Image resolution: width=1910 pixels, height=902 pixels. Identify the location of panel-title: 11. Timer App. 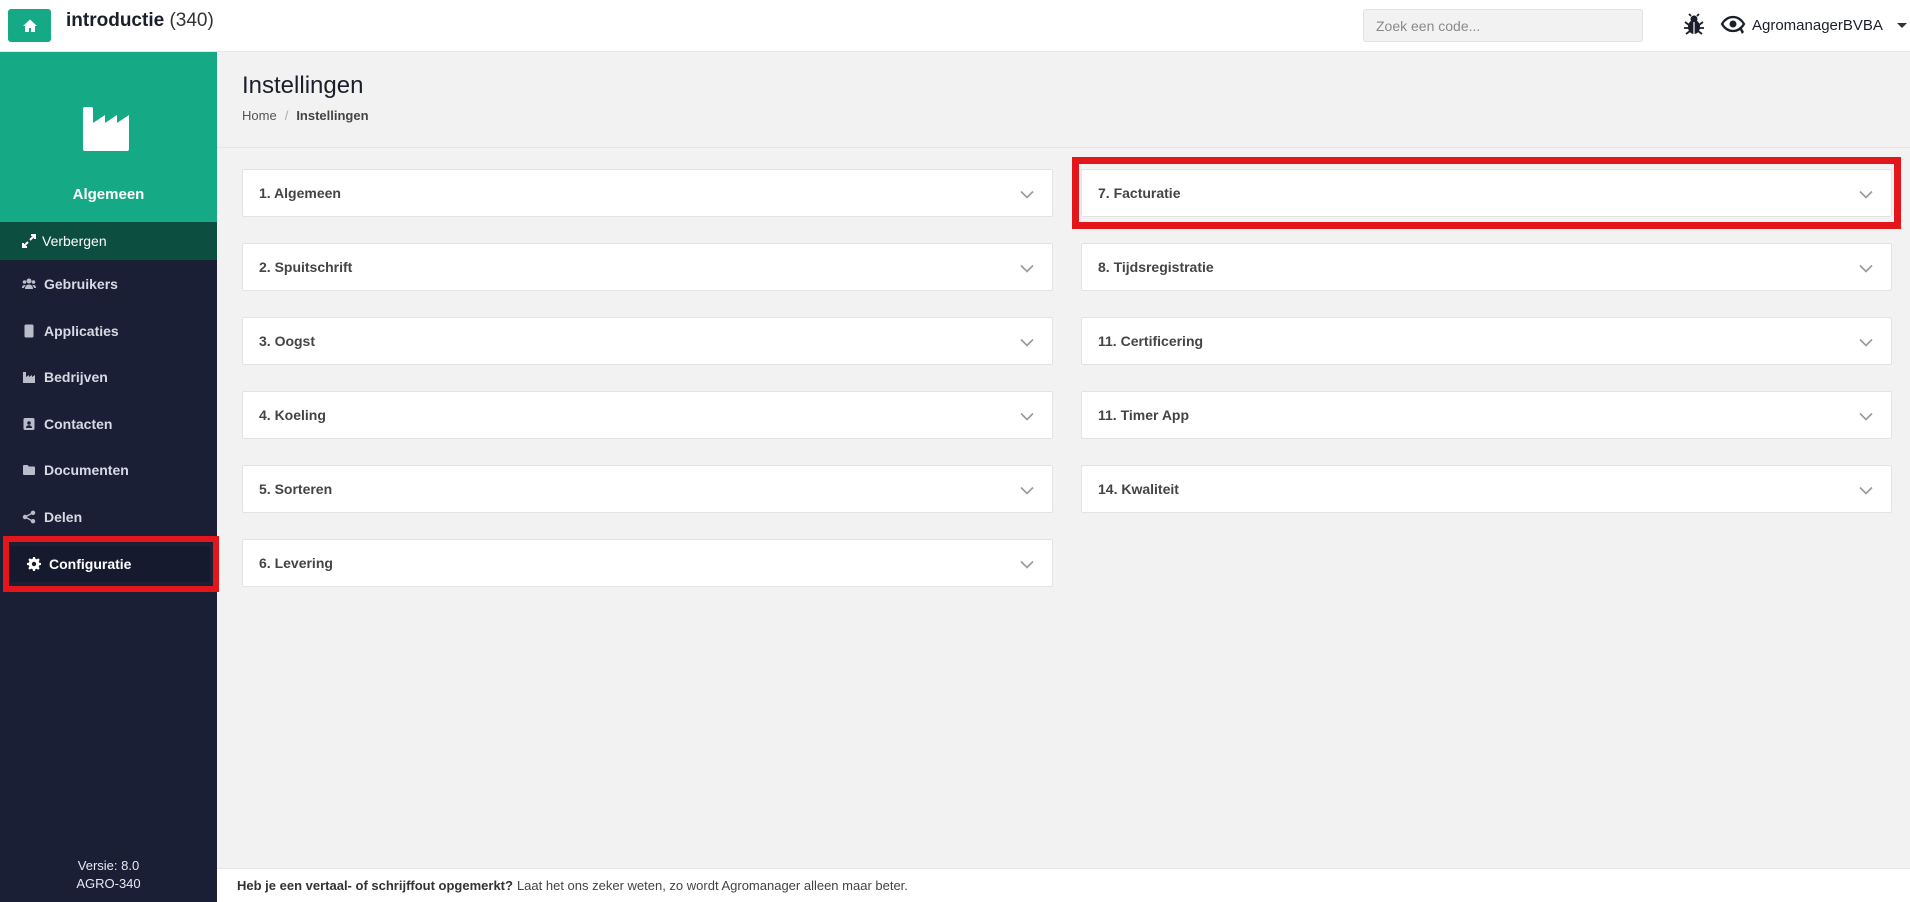
(1144, 415).